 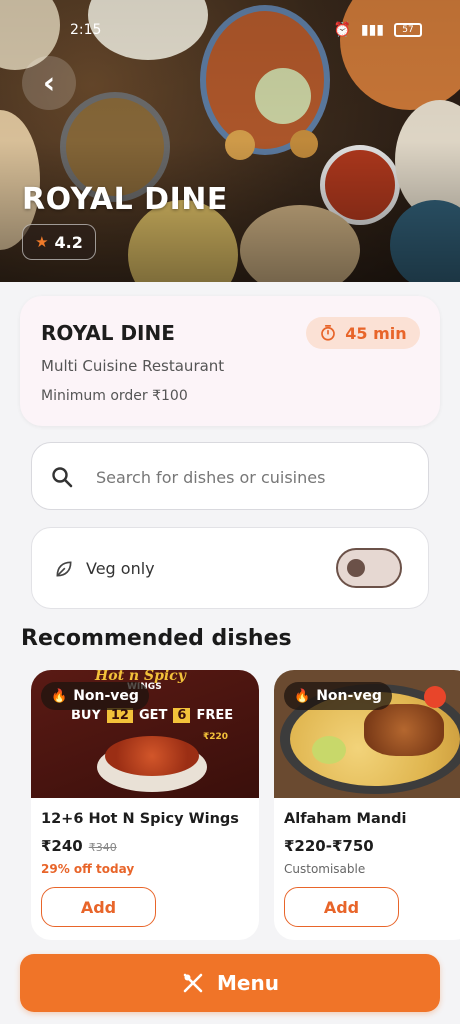 I want to click on rating-badge: ★ 4.2, so click(x=59, y=242).